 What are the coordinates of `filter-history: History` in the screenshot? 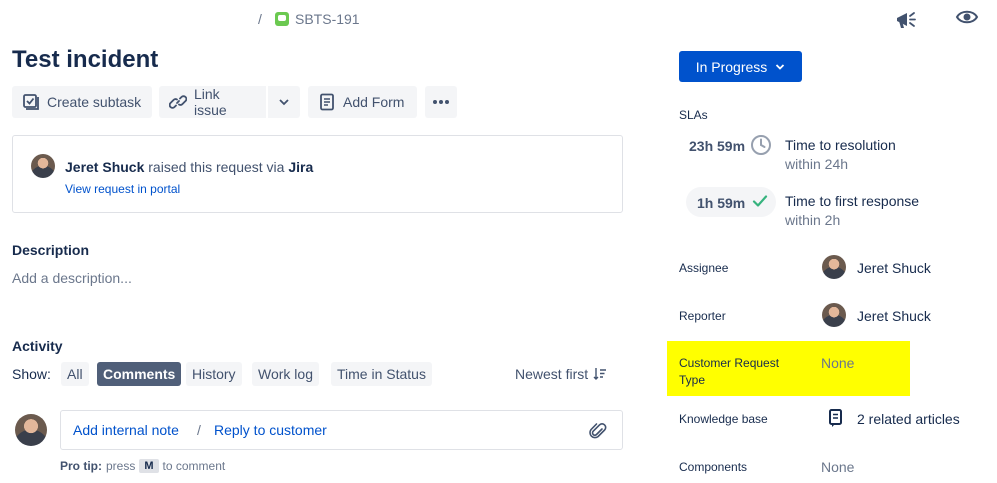 It's located at (214, 374).